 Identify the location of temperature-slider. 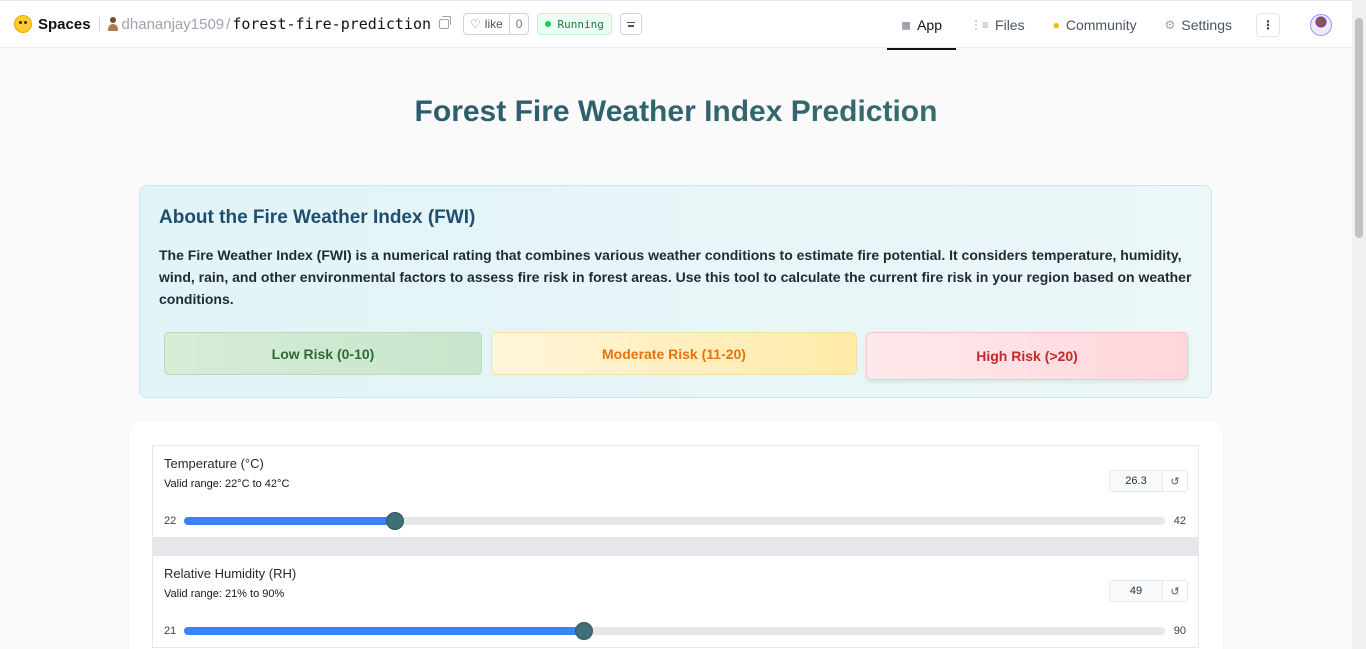
(674, 521).